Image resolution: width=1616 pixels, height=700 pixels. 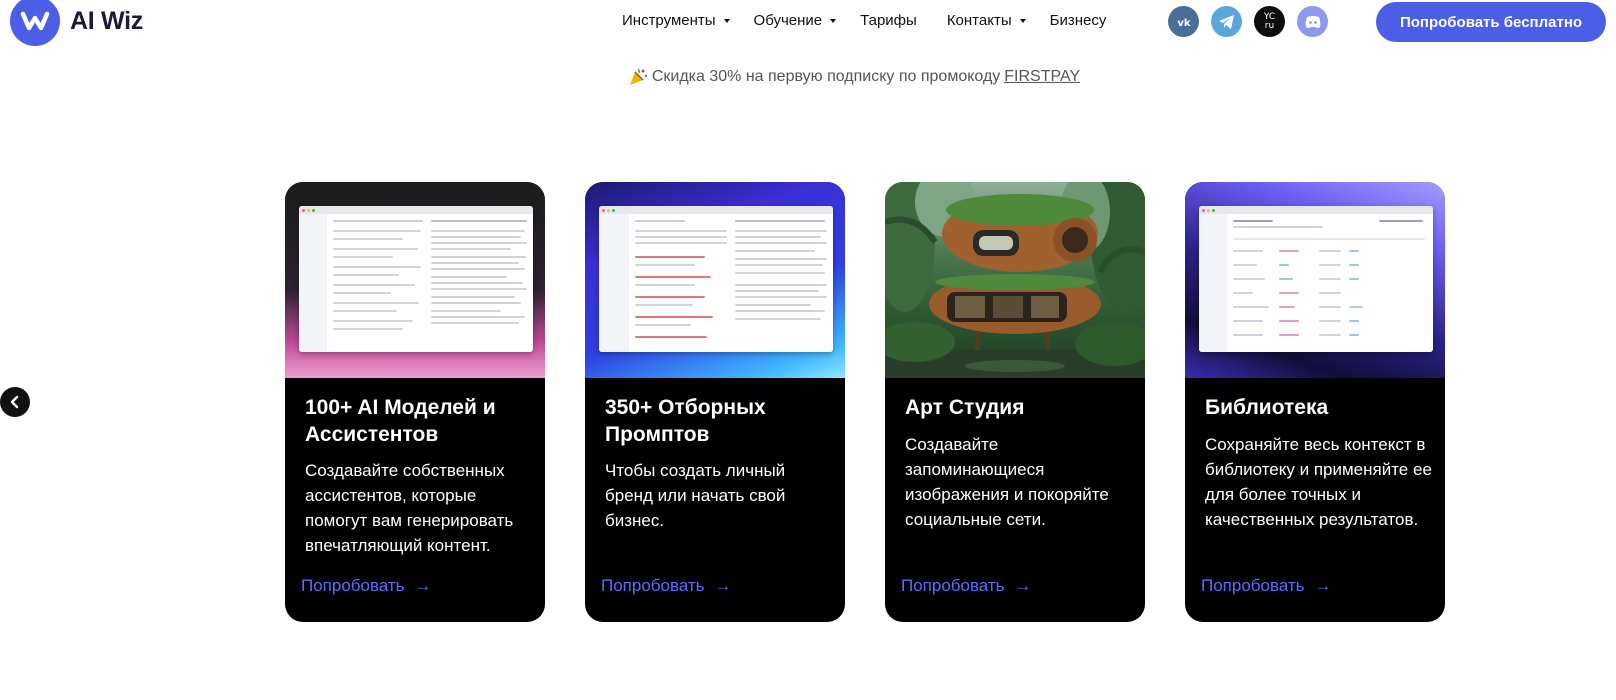 I want to click on party-popper-icon, so click(x=638, y=77).